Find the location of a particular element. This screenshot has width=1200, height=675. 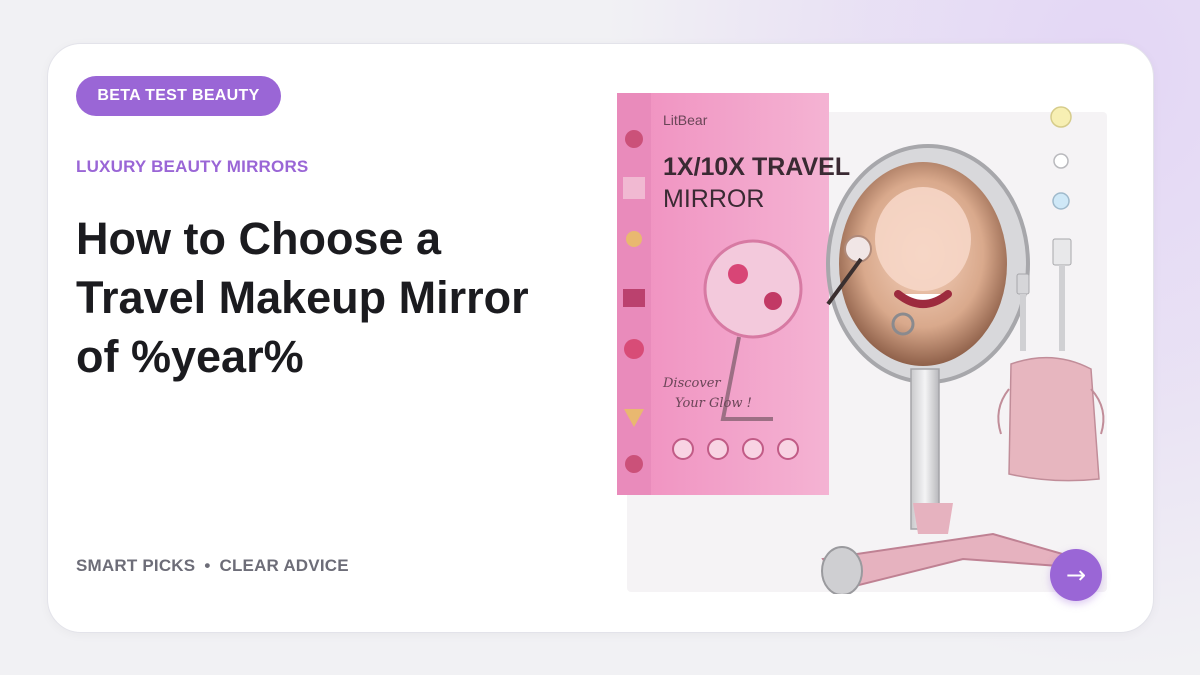

footer-tags: SMART PICKS • CLEAR ADVICE is located at coordinates (212, 566).